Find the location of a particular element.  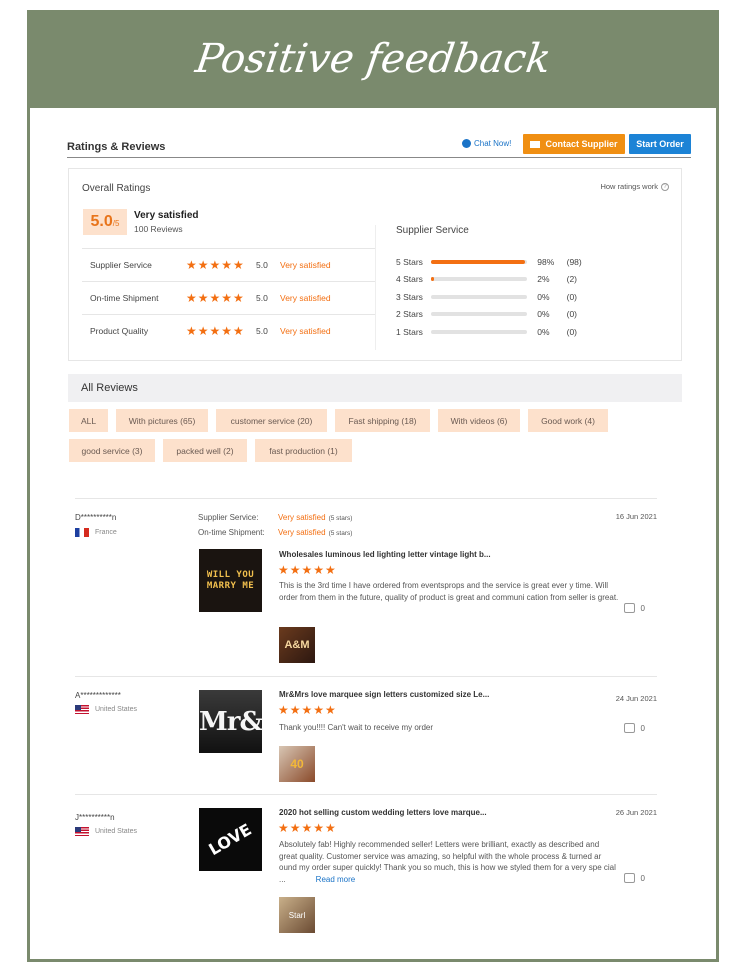

product-thumbnail: LOVE is located at coordinates (230, 839).